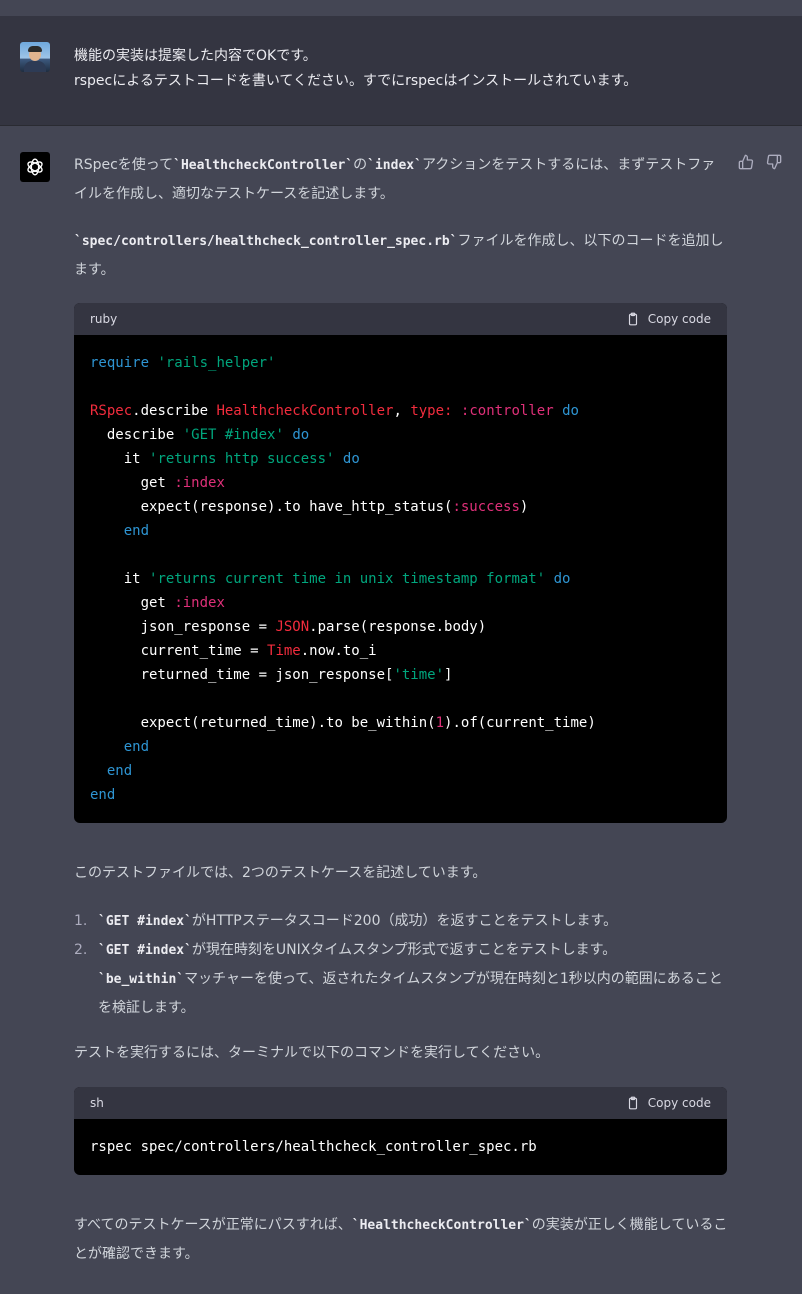 This screenshot has width=802, height=1294. Describe the element at coordinates (440, 723) in the screenshot. I see `code-token: 1` at that location.